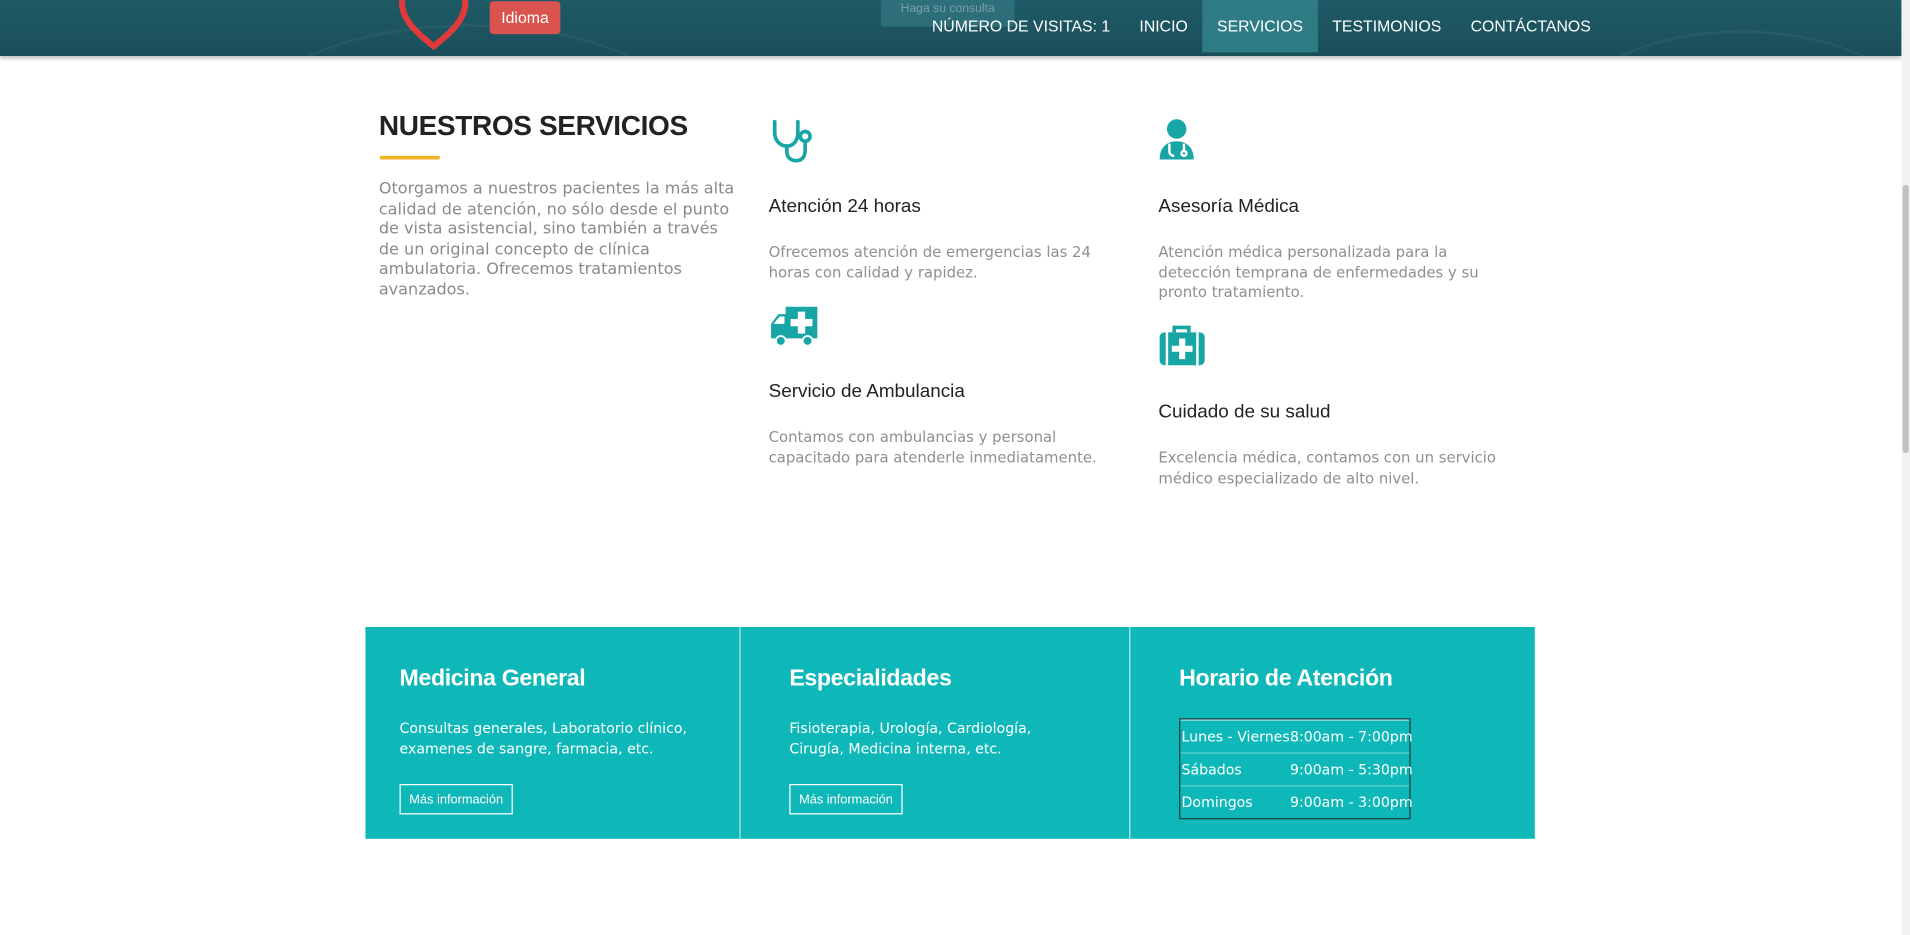 The width and height of the screenshot is (1910, 935). Describe the element at coordinates (844, 206) in the screenshot. I see `service-title: Atención 24 horas` at that location.